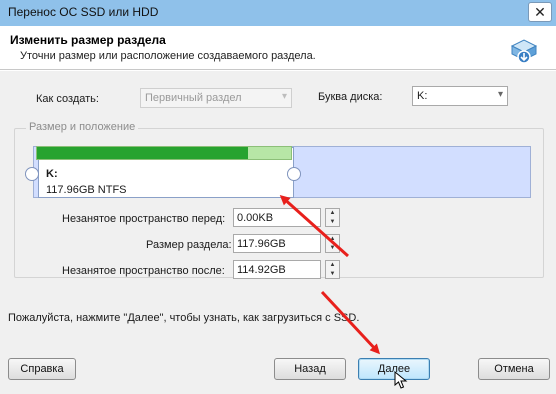 The image size is (556, 394). I want to click on mouse-pointer-icon, so click(401, 380).